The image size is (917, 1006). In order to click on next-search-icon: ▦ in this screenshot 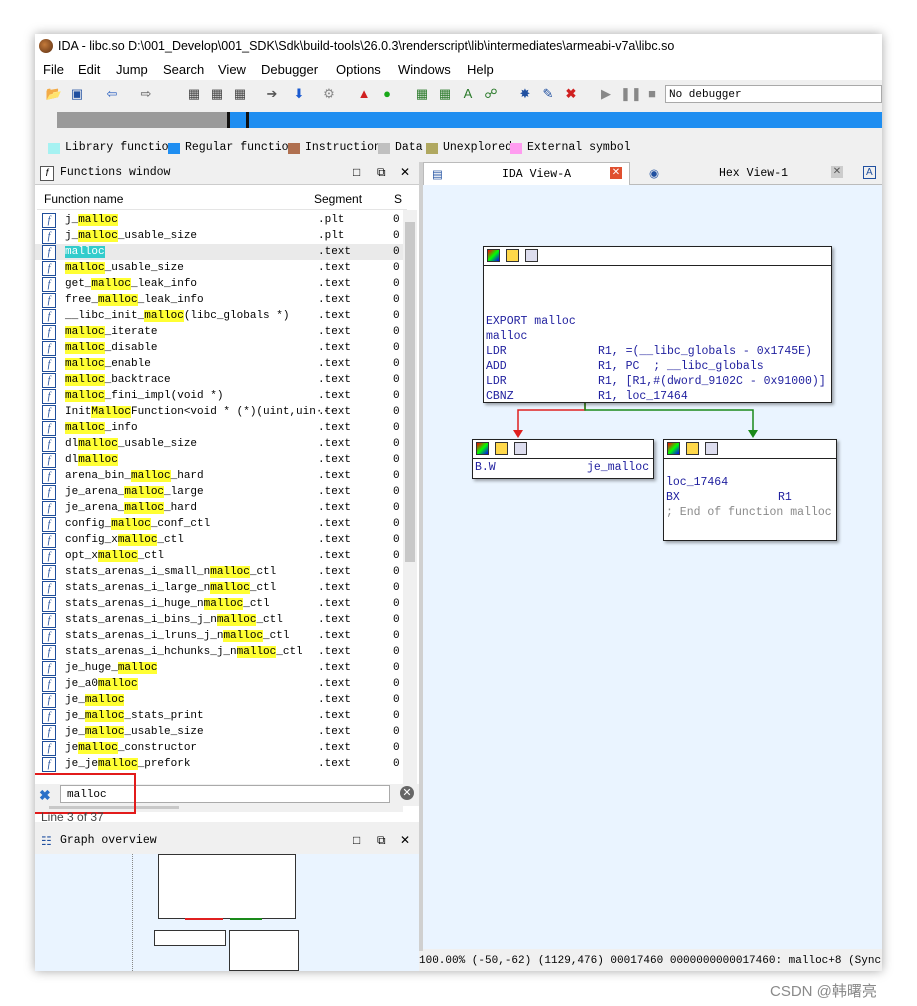, I will do `click(240, 94)`.